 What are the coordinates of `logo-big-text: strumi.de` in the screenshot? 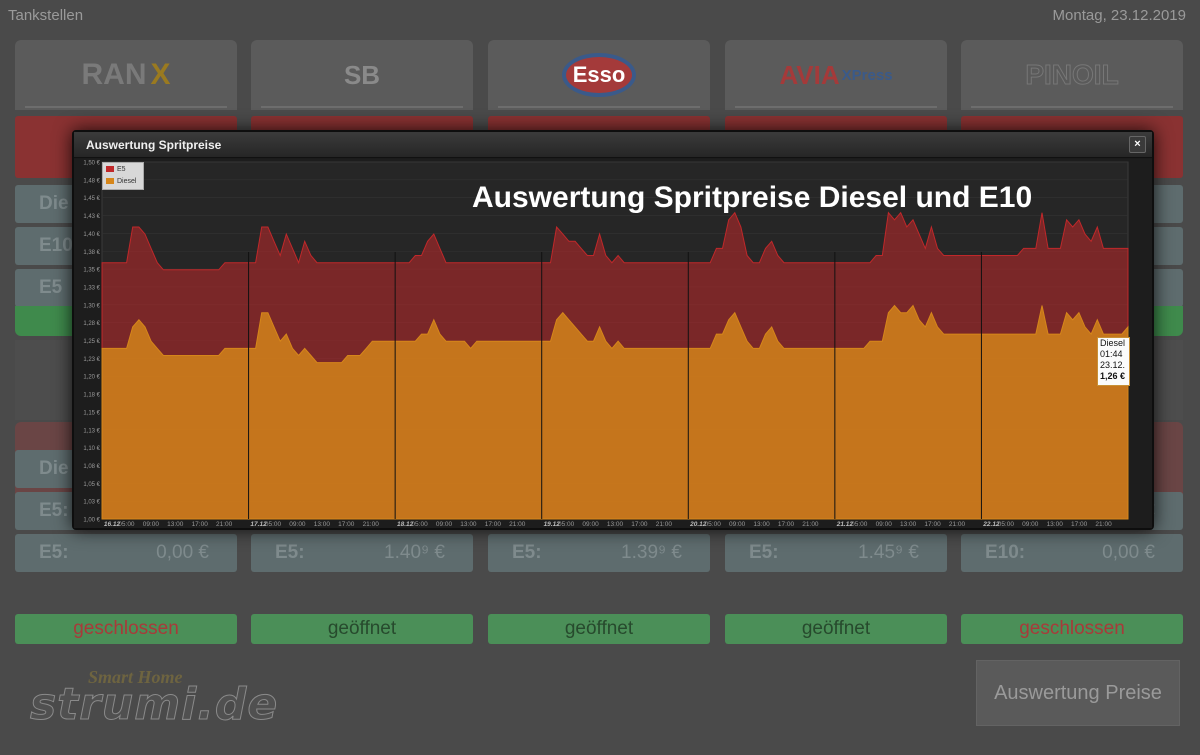 It's located at (154, 705).